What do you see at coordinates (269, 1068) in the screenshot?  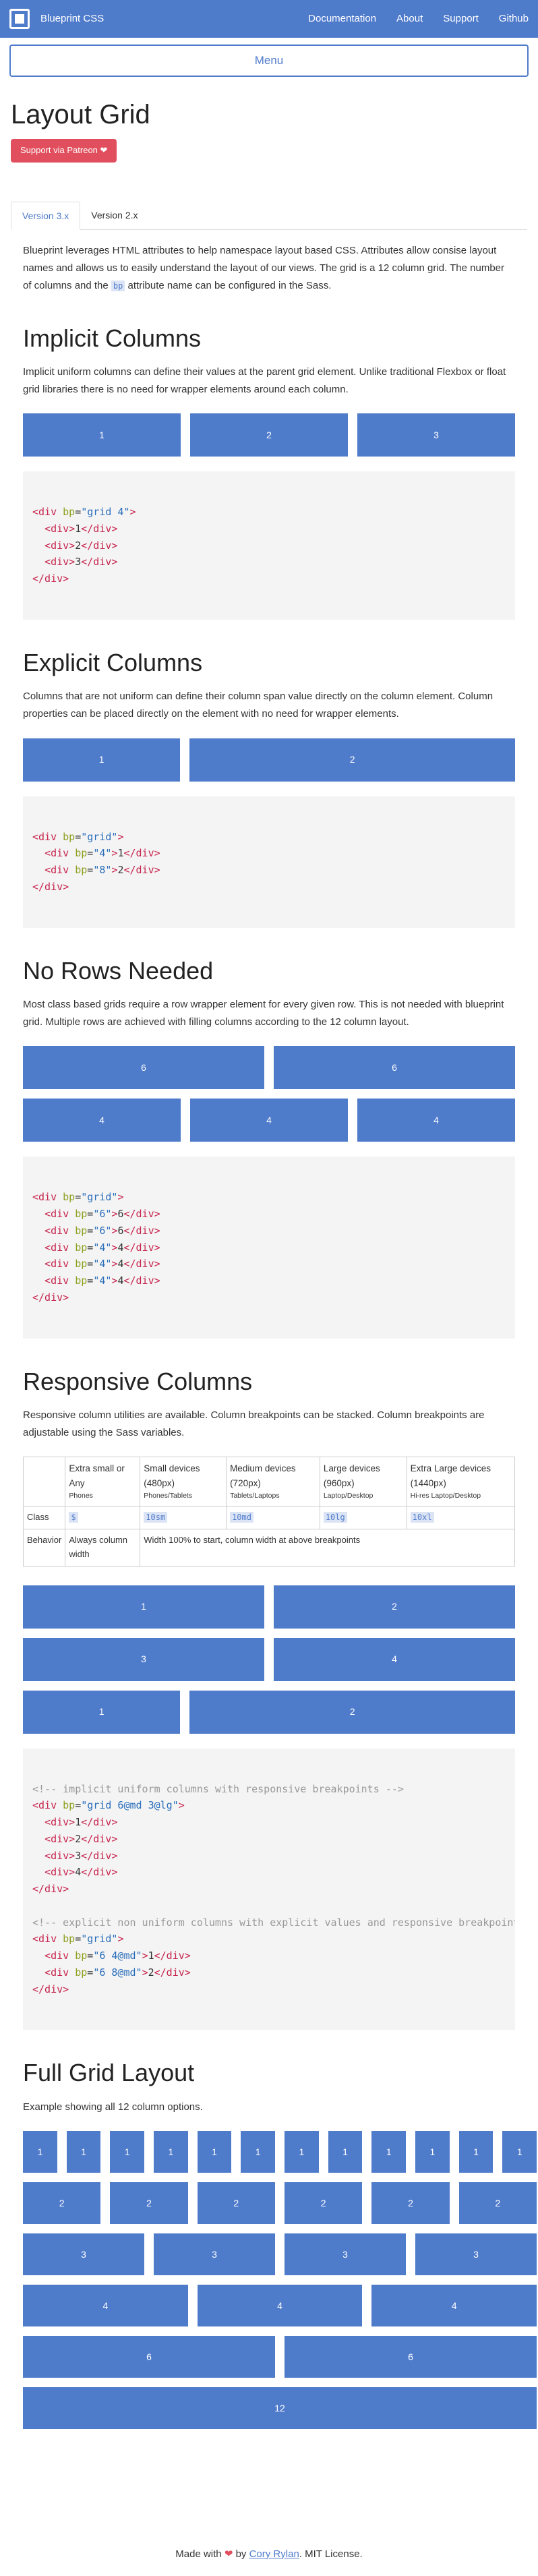 I see `demo-grid-norows-row1: 6 6` at bounding box center [269, 1068].